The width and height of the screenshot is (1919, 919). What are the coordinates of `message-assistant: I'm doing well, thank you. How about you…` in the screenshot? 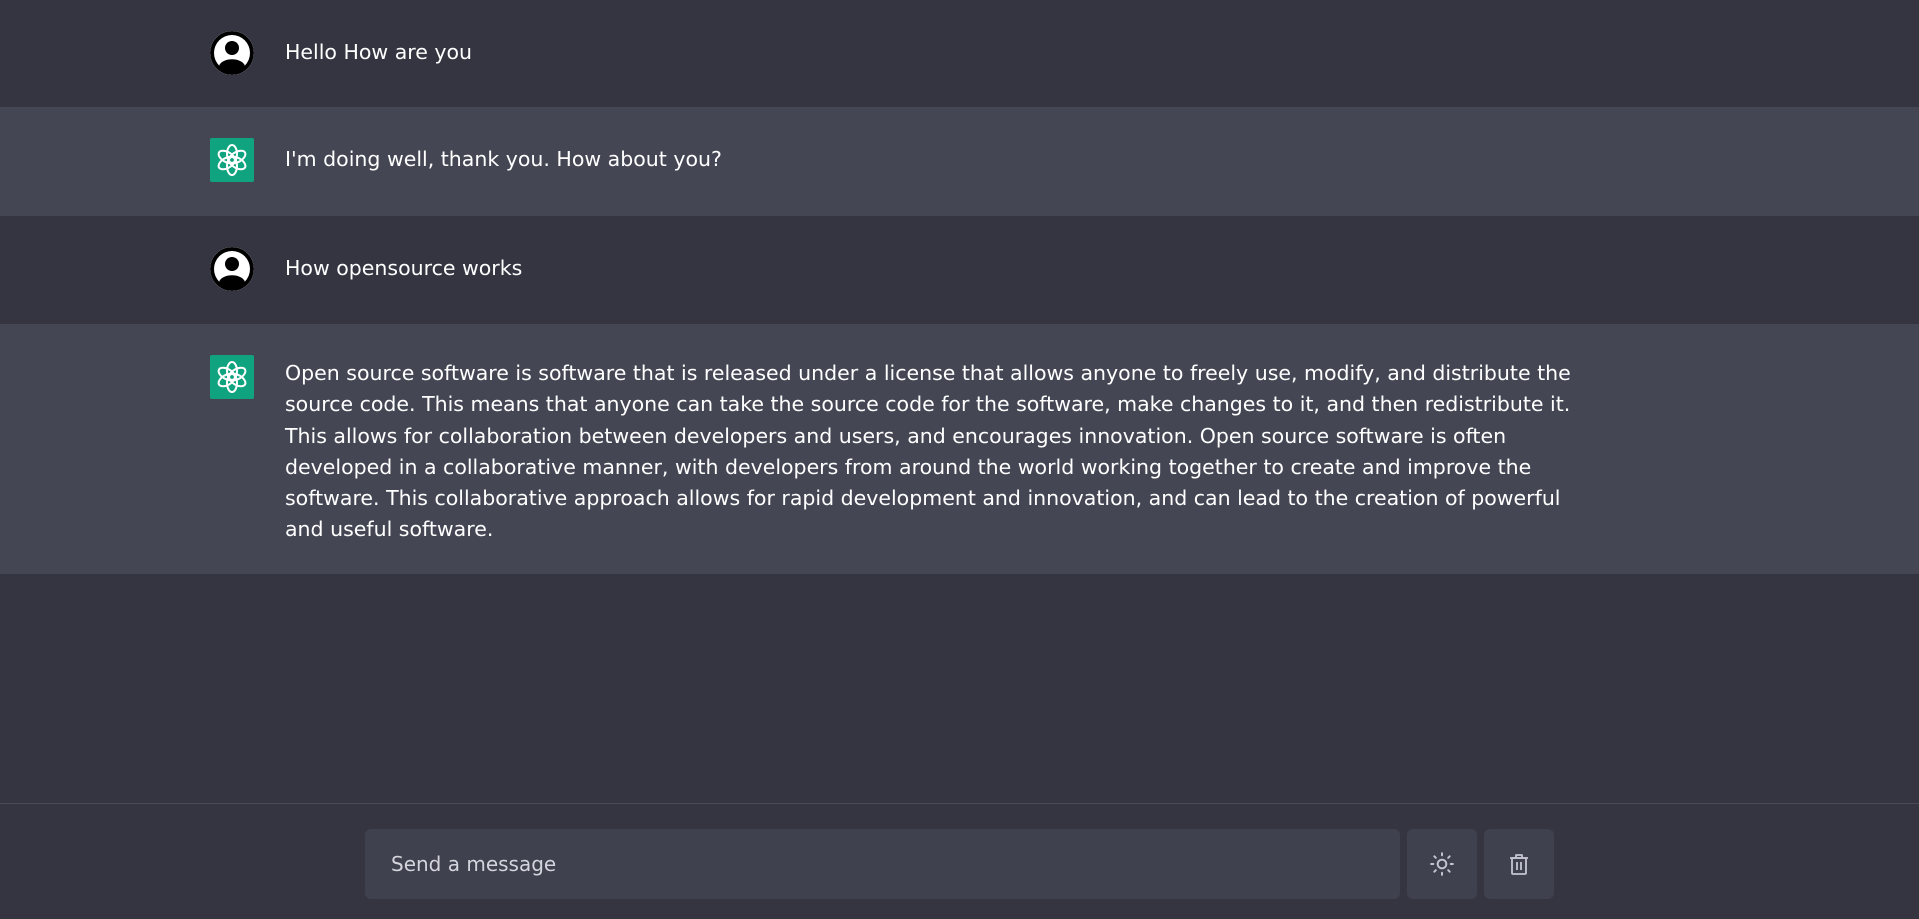 It's located at (959, 161).